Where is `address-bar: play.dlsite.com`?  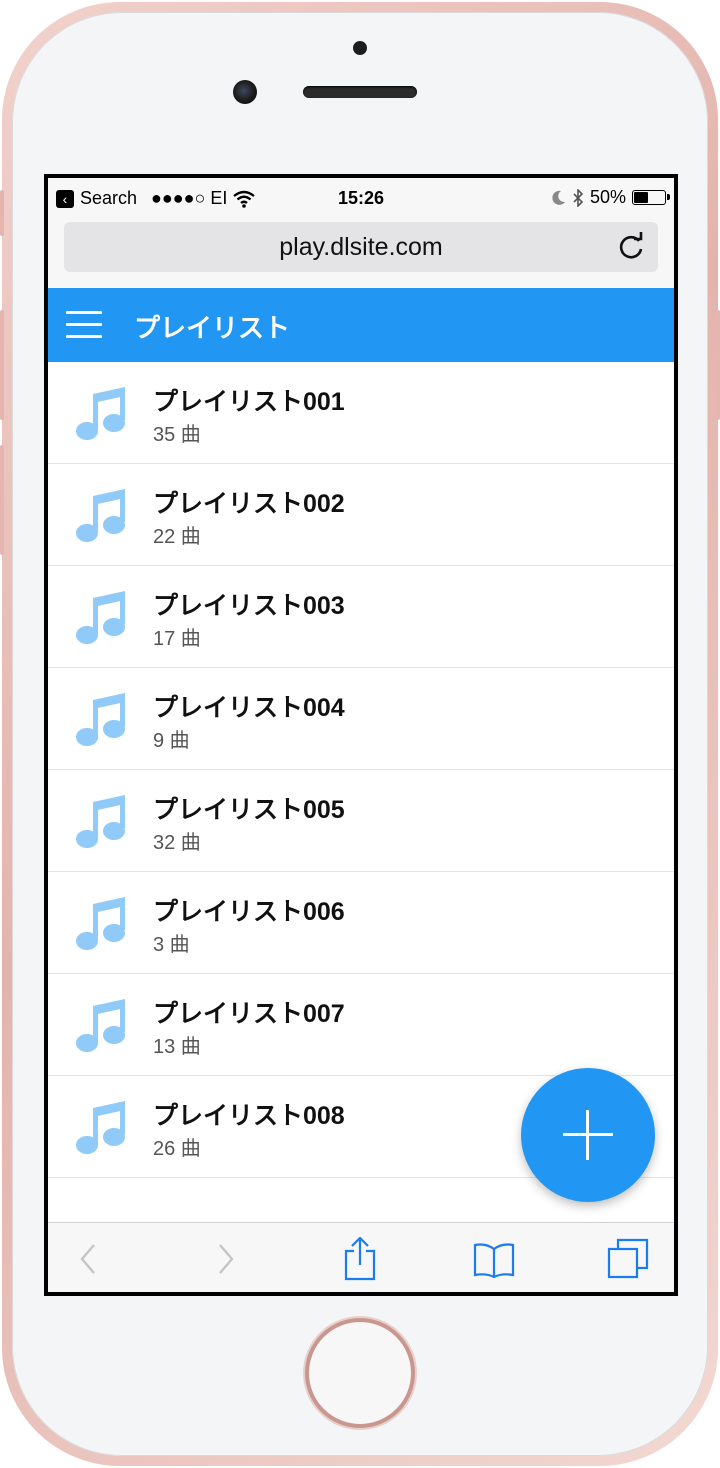 address-bar: play.dlsite.com is located at coordinates (361, 247).